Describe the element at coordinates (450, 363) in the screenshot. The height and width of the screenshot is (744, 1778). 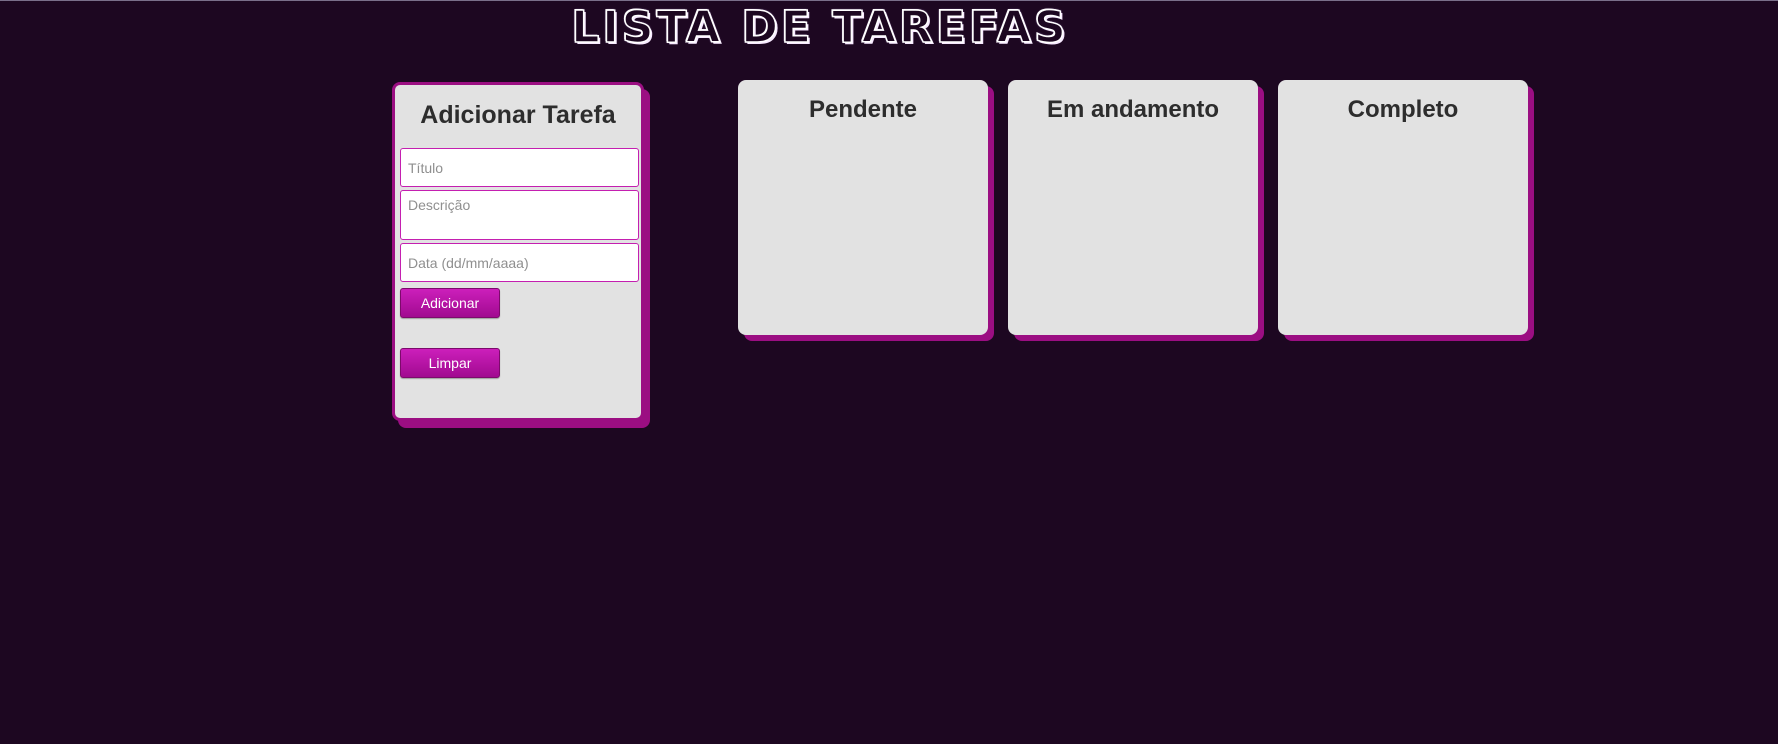
I see `clear-button: Limpar` at that location.